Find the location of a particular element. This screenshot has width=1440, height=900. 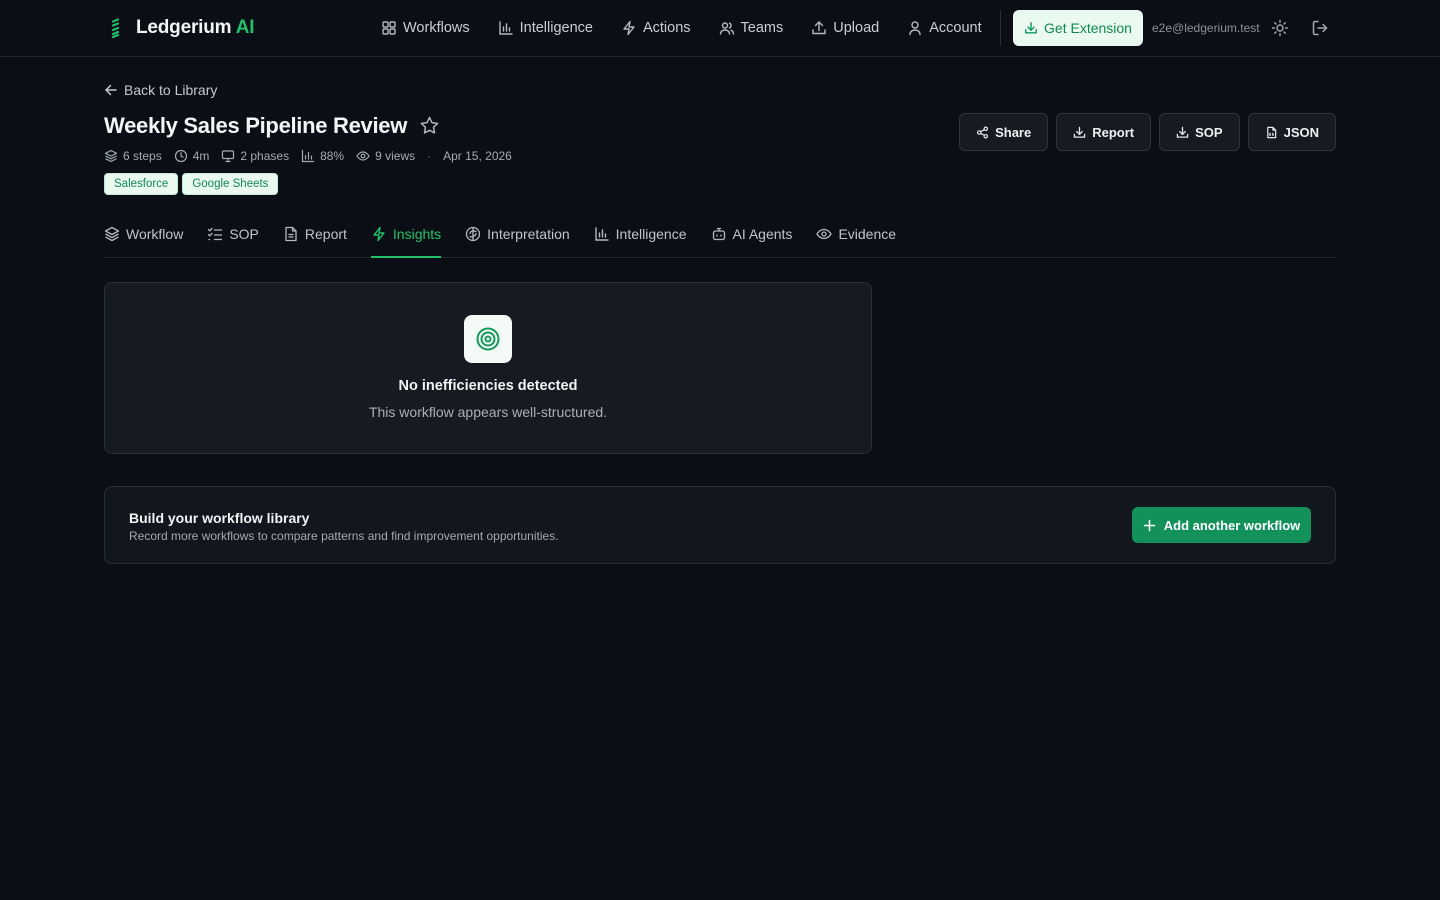

sun-icon is located at coordinates (1280, 28).